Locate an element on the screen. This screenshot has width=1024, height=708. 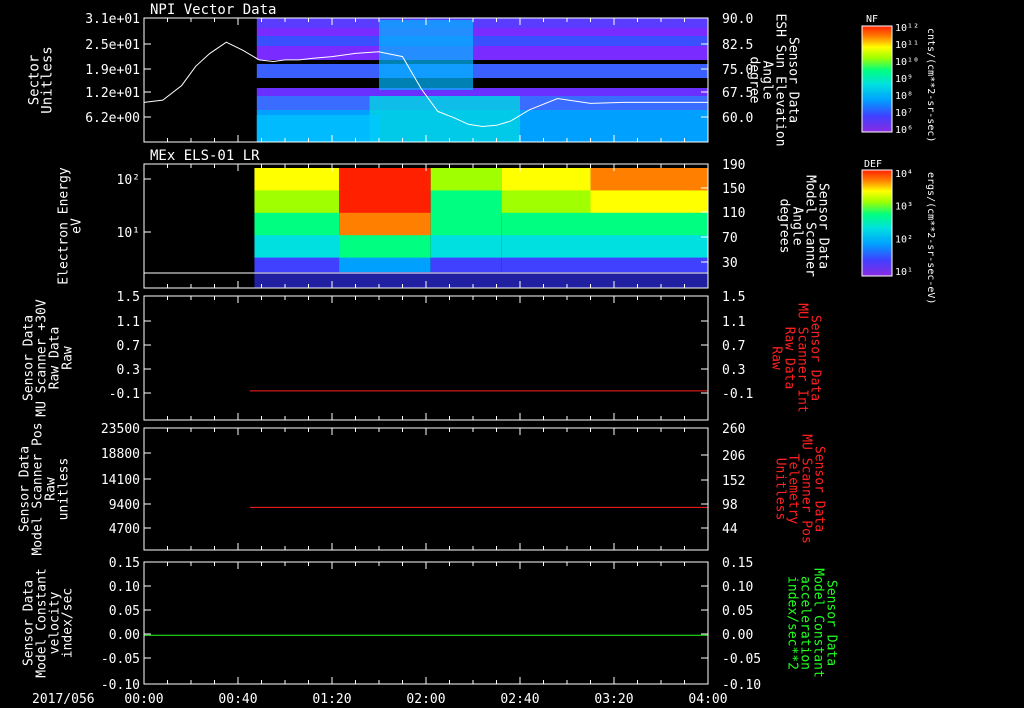
tick-label: 18800 is located at coordinates (120, 454).